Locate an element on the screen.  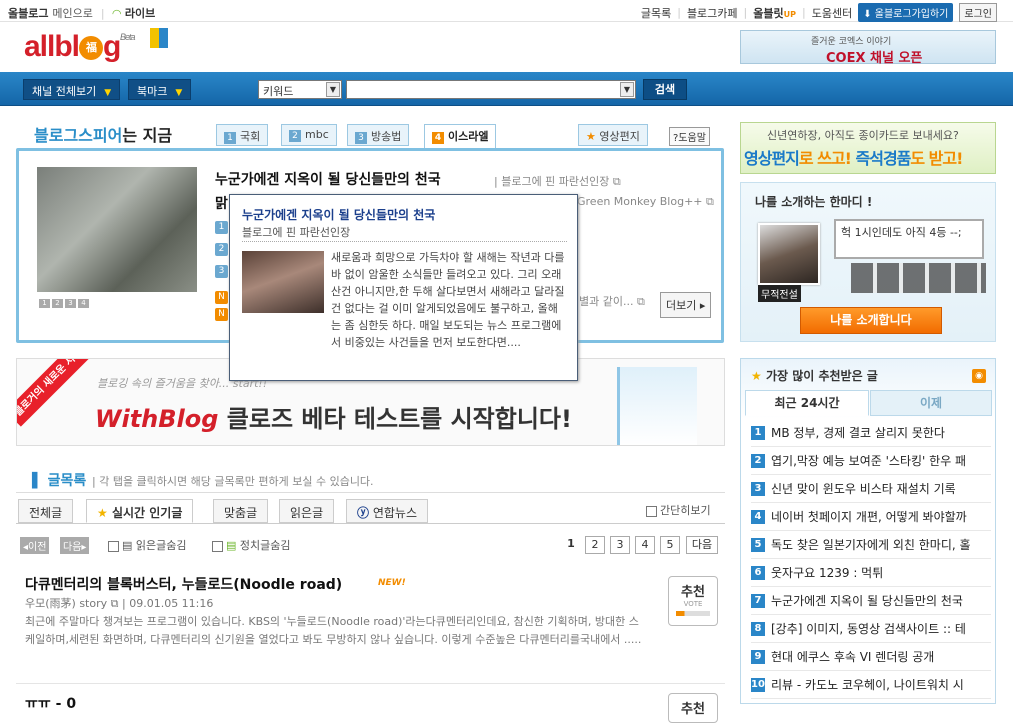
next-button: 다음▸ is located at coordinates (75, 545).